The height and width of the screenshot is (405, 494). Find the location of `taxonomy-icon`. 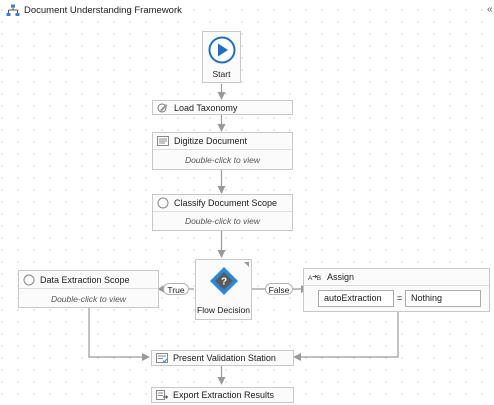

taxonomy-icon is located at coordinates (162, 107).